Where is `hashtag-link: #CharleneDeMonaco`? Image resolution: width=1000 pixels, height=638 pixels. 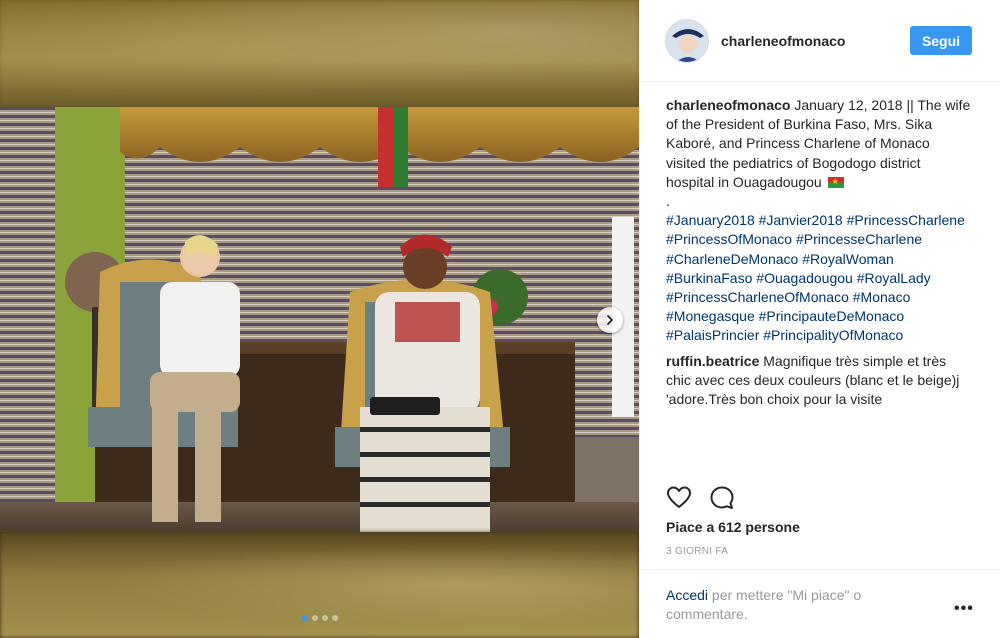 hashtag-link: #CharleneDeMonaco is located at coordinates (732, 259).